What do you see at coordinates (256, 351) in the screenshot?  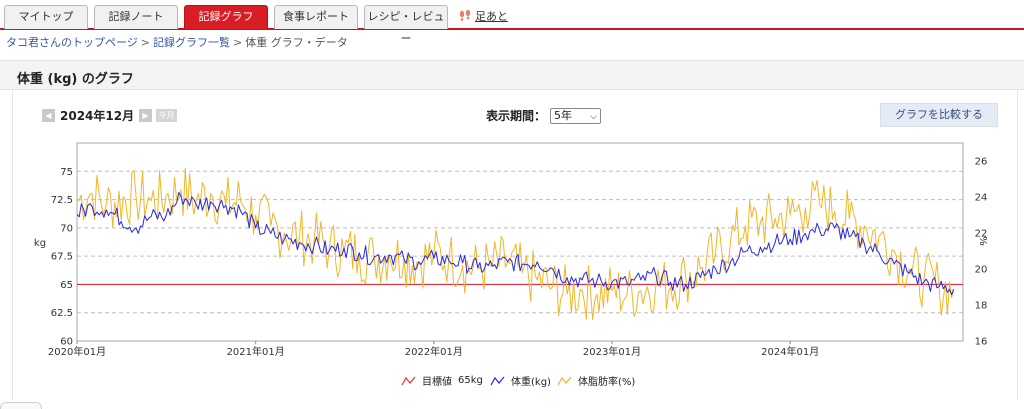 I see `x-tick-label: 2021年01月` at bounding box center [256, 351].